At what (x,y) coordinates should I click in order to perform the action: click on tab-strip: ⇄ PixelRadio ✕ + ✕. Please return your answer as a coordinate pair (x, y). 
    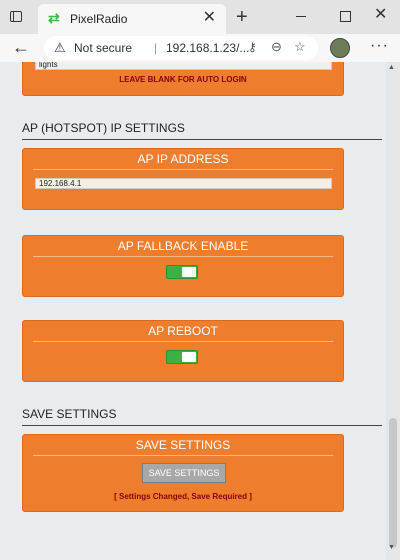
    Looking at the image, I should click on (200, 17).